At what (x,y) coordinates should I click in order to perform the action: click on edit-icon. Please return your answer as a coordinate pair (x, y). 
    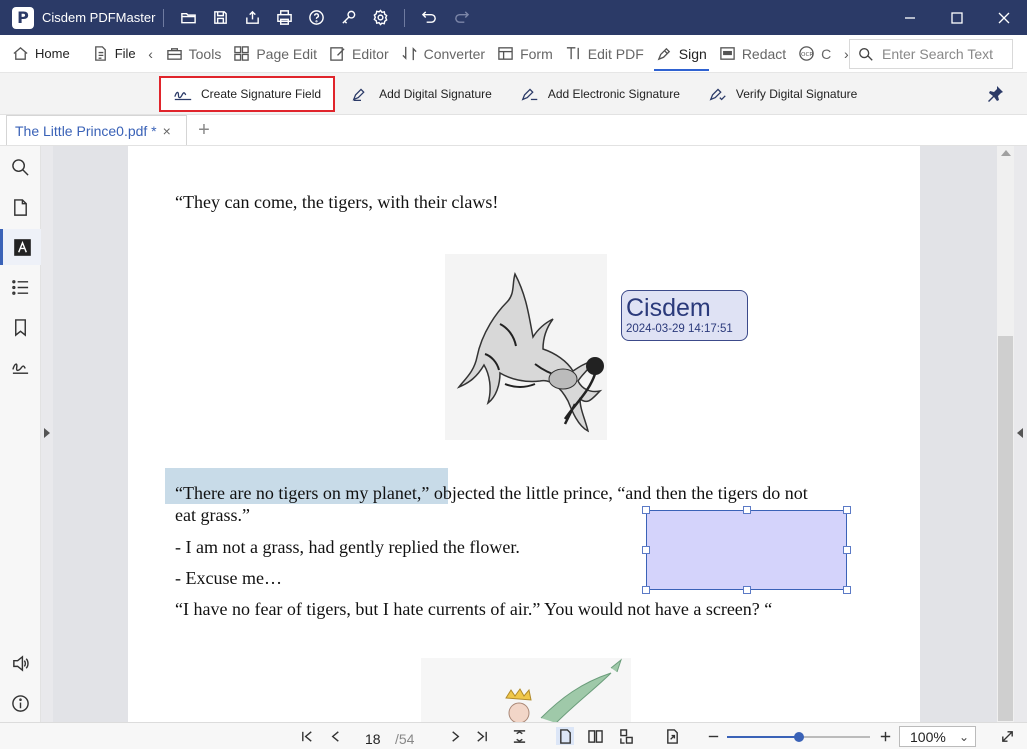
    Looking at the image, I should click on (337, 54).